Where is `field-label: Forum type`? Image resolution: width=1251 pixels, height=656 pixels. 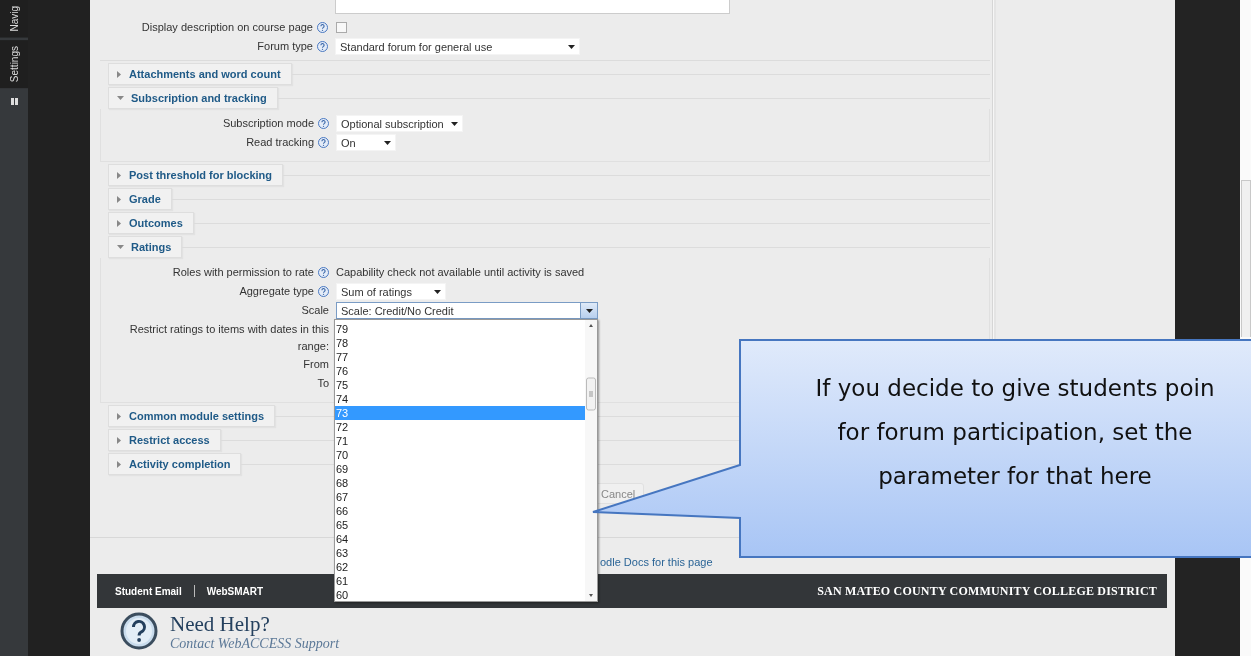
field-label: Forum type is located at coordinates (285, 46).